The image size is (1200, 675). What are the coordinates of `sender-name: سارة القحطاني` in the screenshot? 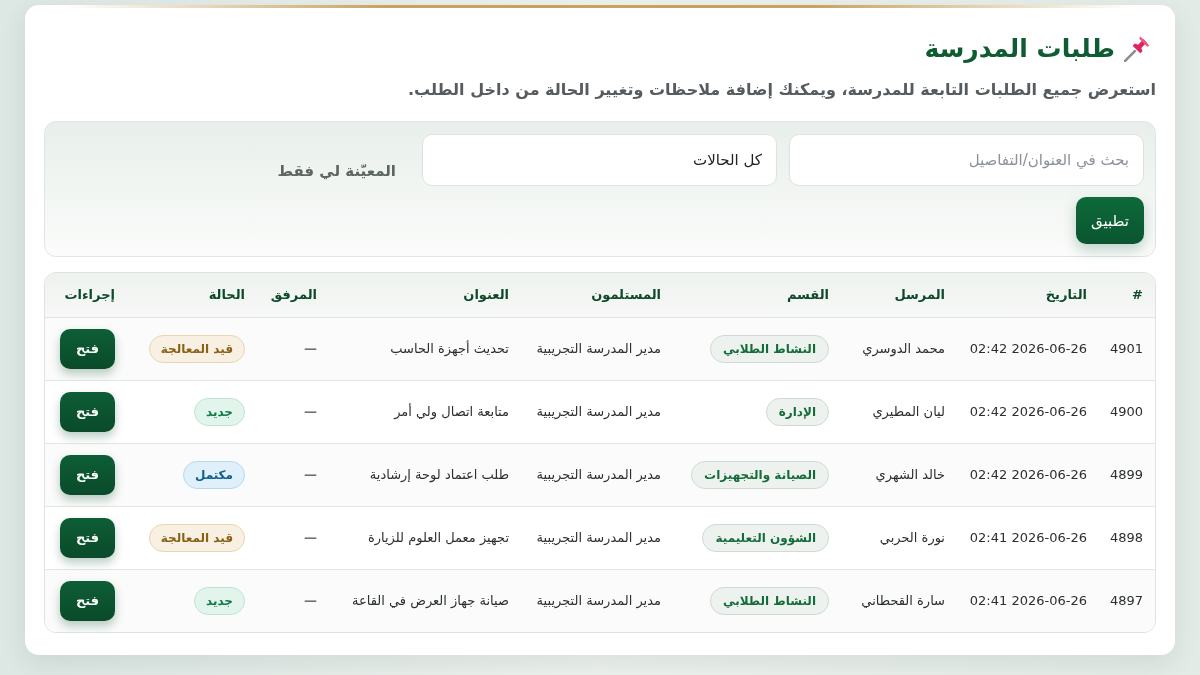 It's located at (903, 601).